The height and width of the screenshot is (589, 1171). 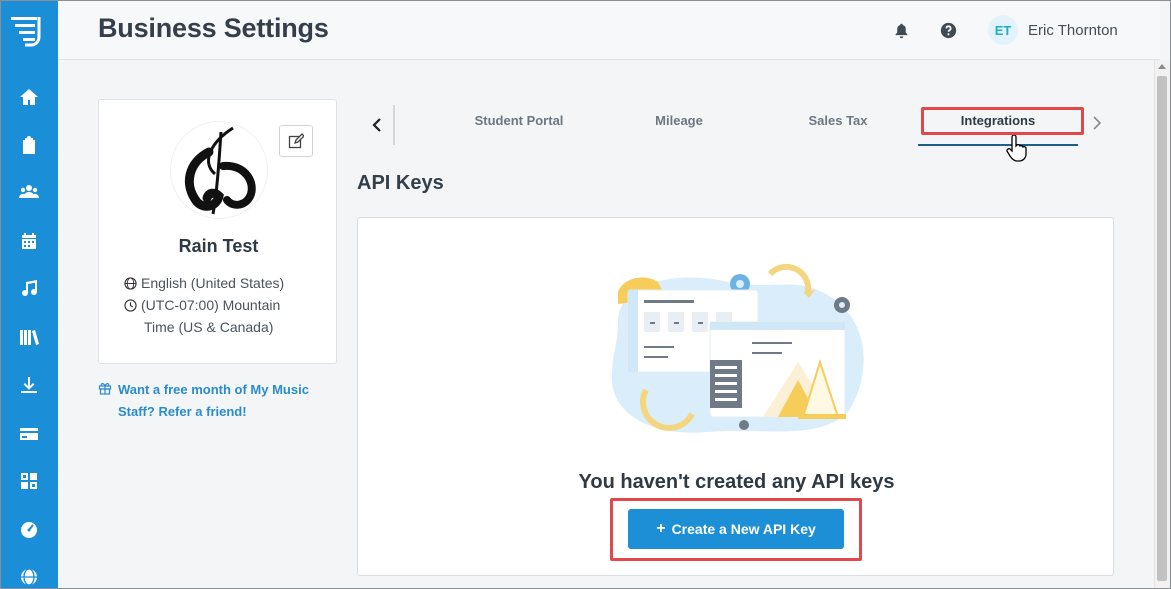 I want to click on library-icon, so click(x=29, y=337).